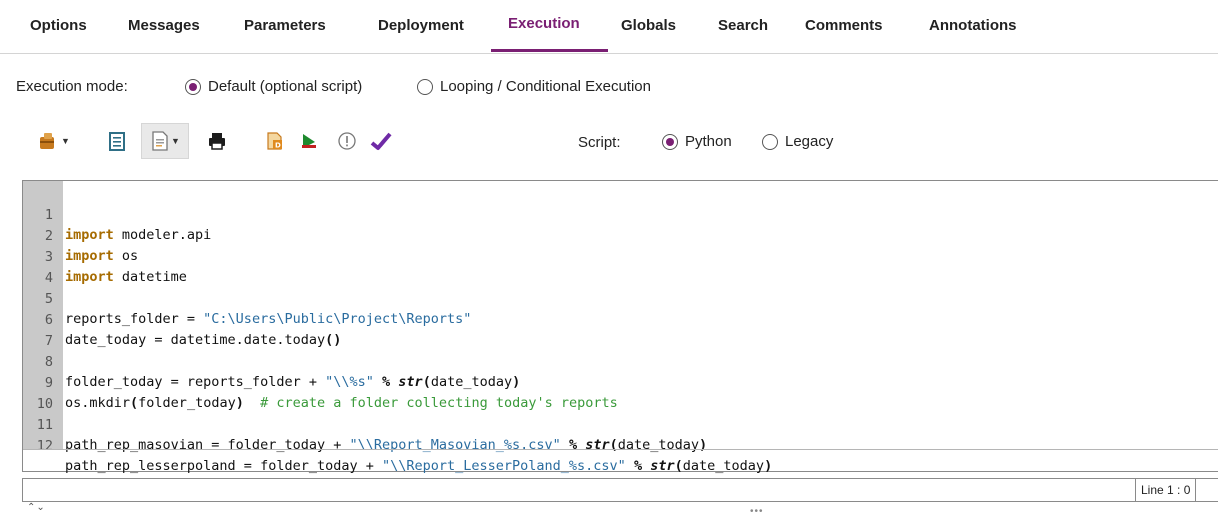 The image size is (1218, 532). I want to click on execution-mode-default-label: Default (optional script), so click(285, 86).